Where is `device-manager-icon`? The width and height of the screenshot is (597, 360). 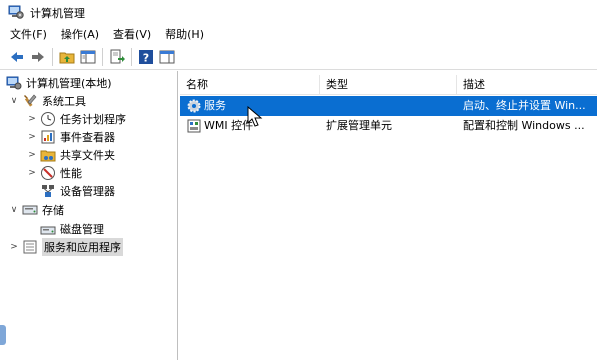
device-manager-icon is located at coordinates (48, 191).